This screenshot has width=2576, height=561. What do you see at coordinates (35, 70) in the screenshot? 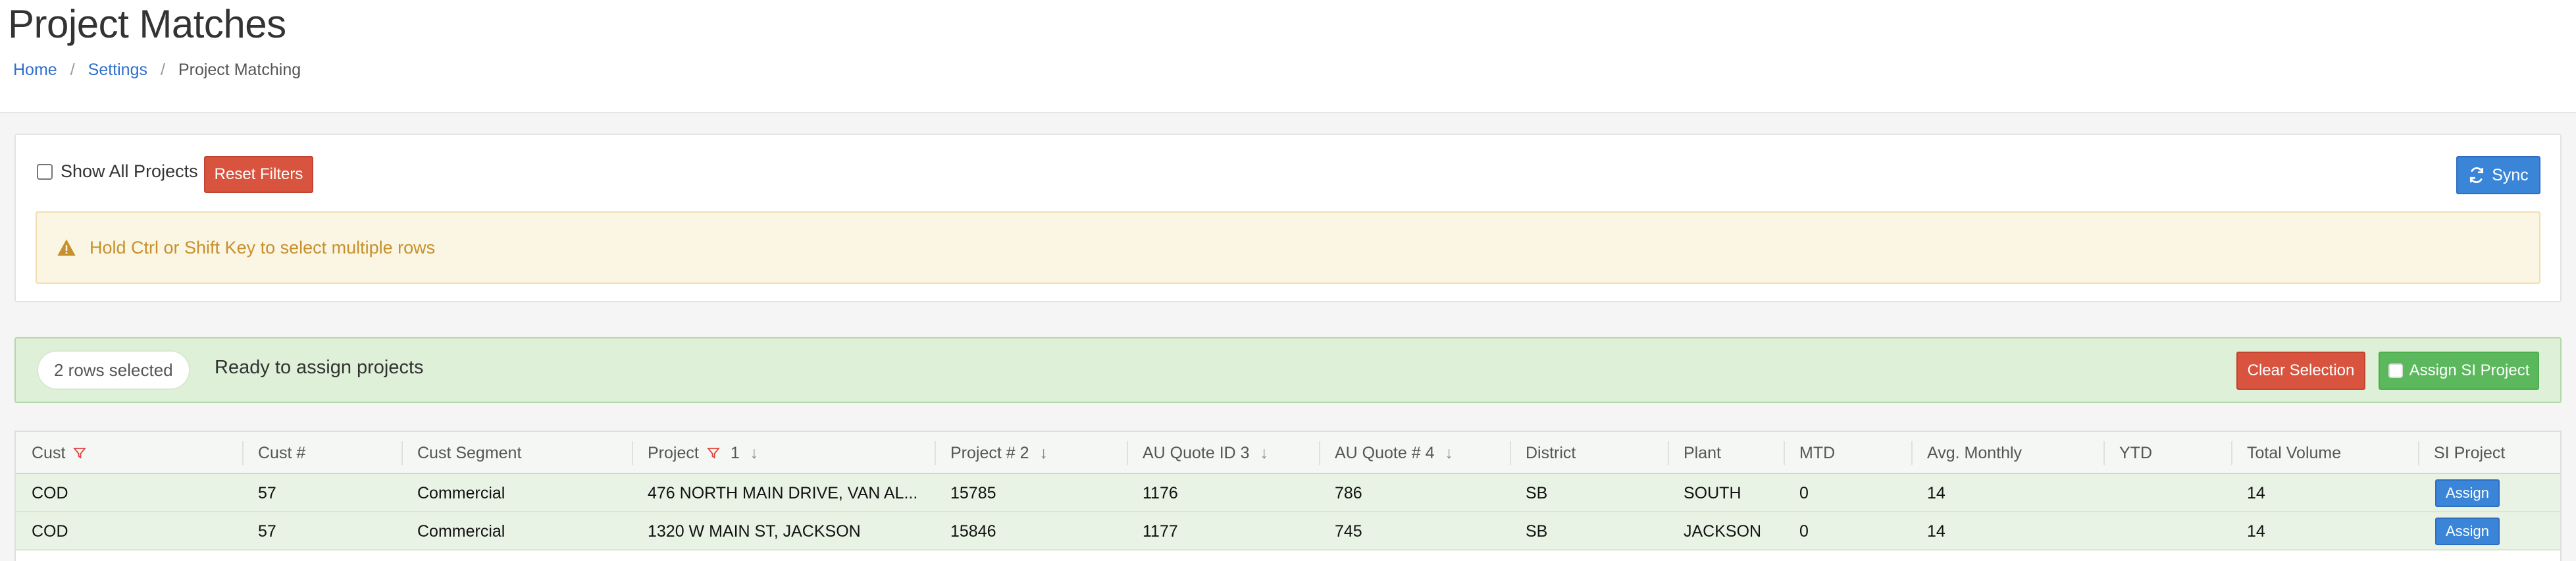
I see `breadcrumb-home-link: Home` at bounding box center [35, 70].